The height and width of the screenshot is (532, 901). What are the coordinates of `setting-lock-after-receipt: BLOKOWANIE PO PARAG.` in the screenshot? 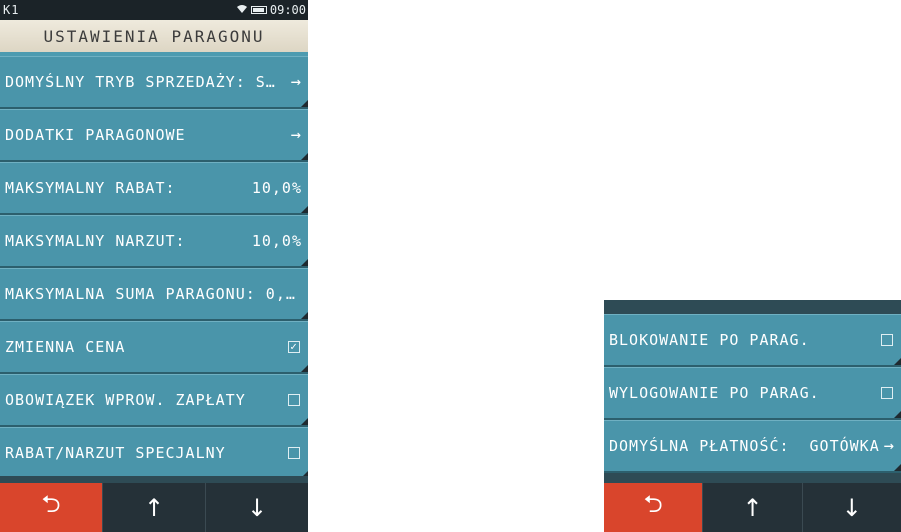 It's located at (752, 340).